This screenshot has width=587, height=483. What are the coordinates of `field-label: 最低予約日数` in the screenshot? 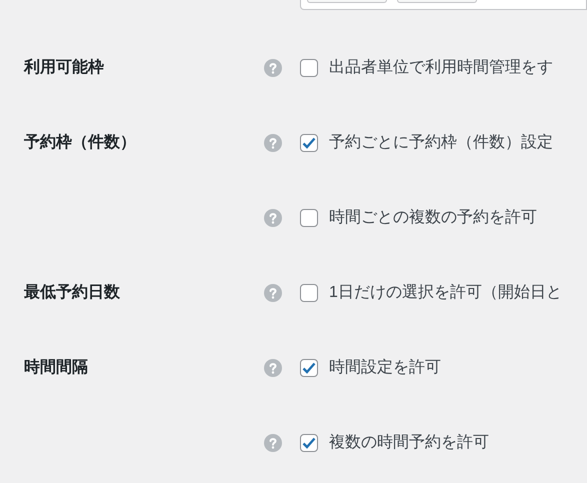 It's located at (72, 292).